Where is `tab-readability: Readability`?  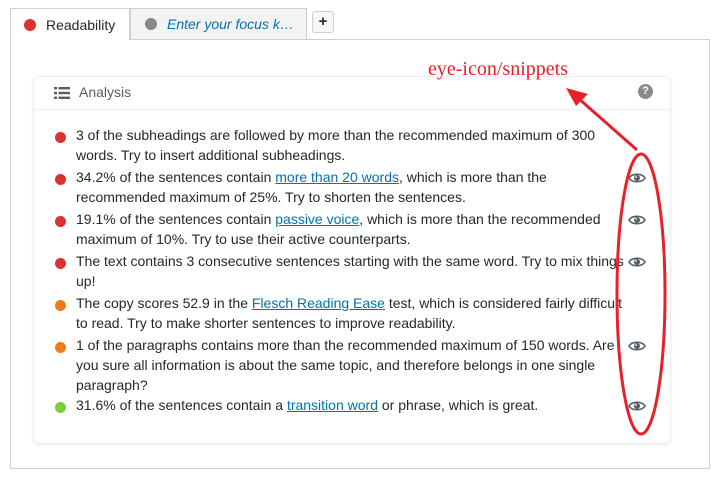 tab-readability: Readability is located at coordinates (70, 24).